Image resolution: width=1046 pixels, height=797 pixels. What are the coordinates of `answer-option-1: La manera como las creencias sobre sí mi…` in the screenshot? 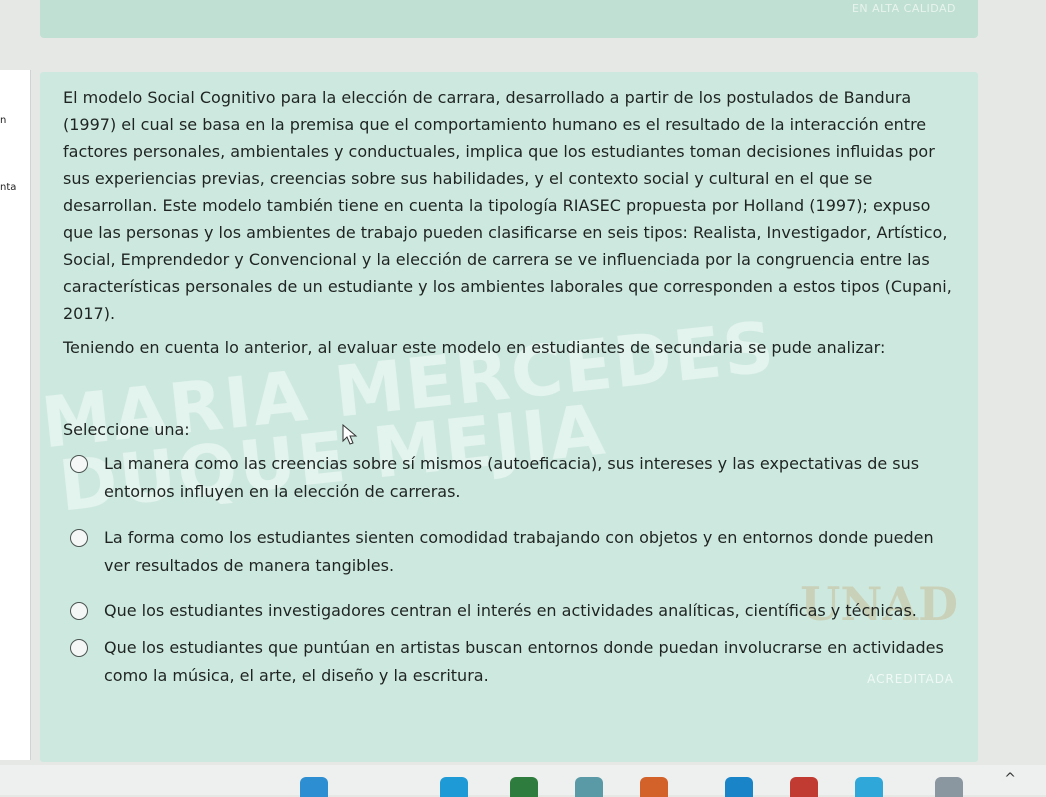 It's located at (510, 478).